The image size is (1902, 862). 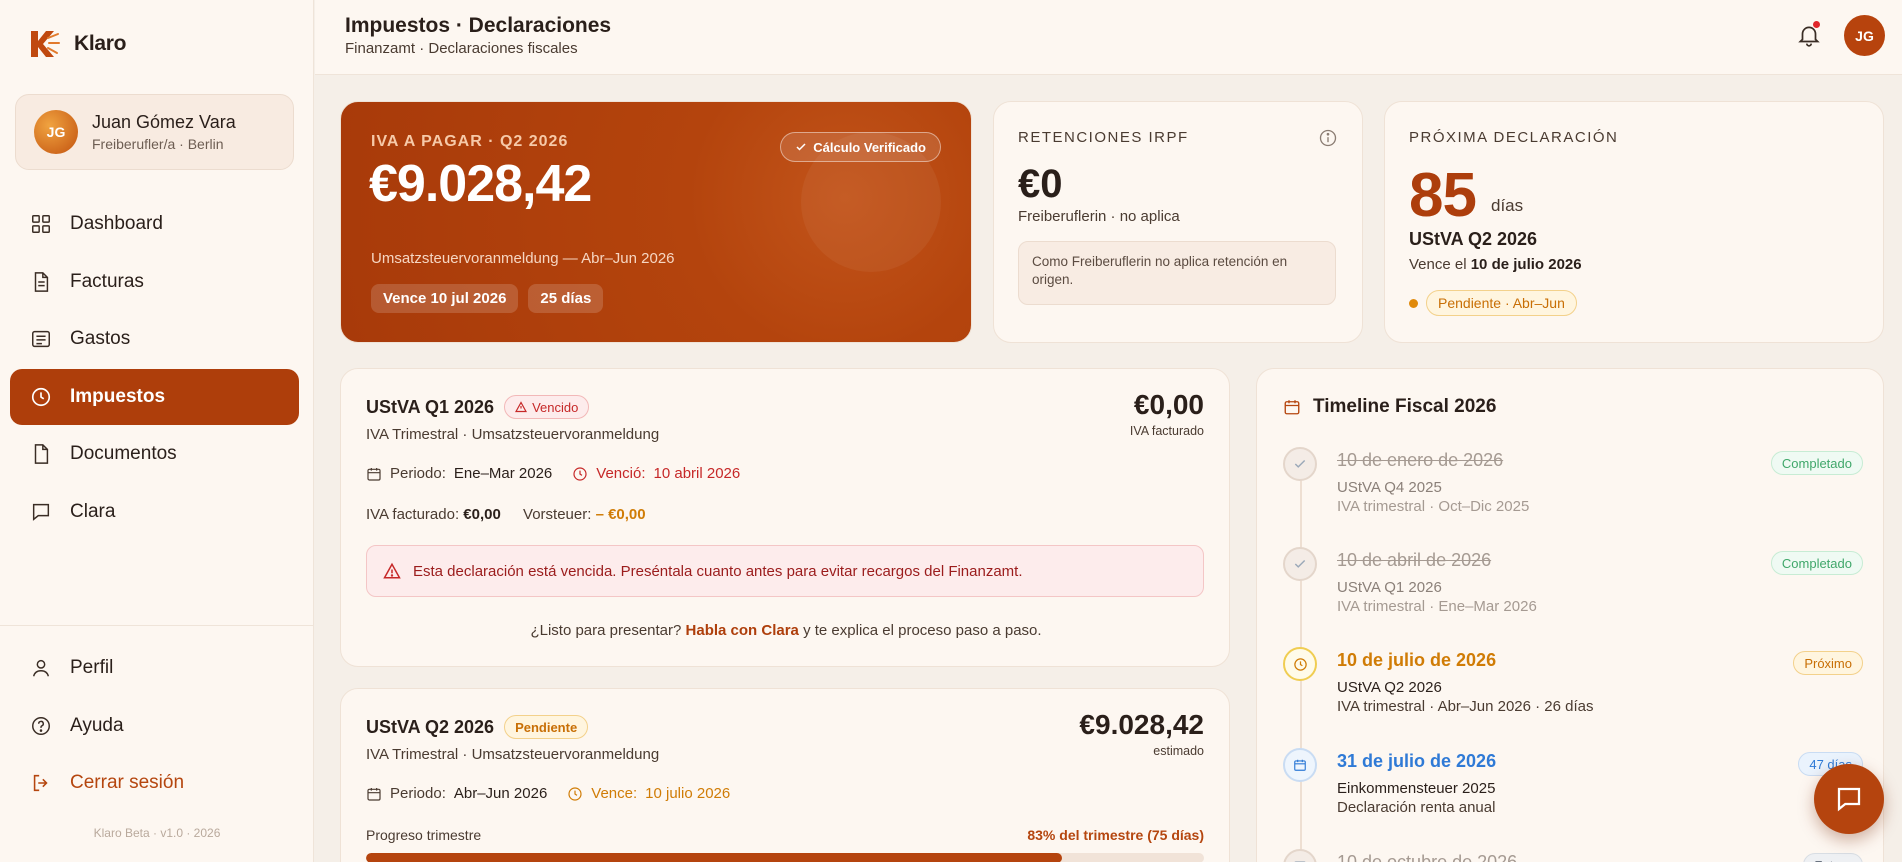 I want to click on cta-prefix: ¿Listo para presentar?, so click(x=606, y=630).